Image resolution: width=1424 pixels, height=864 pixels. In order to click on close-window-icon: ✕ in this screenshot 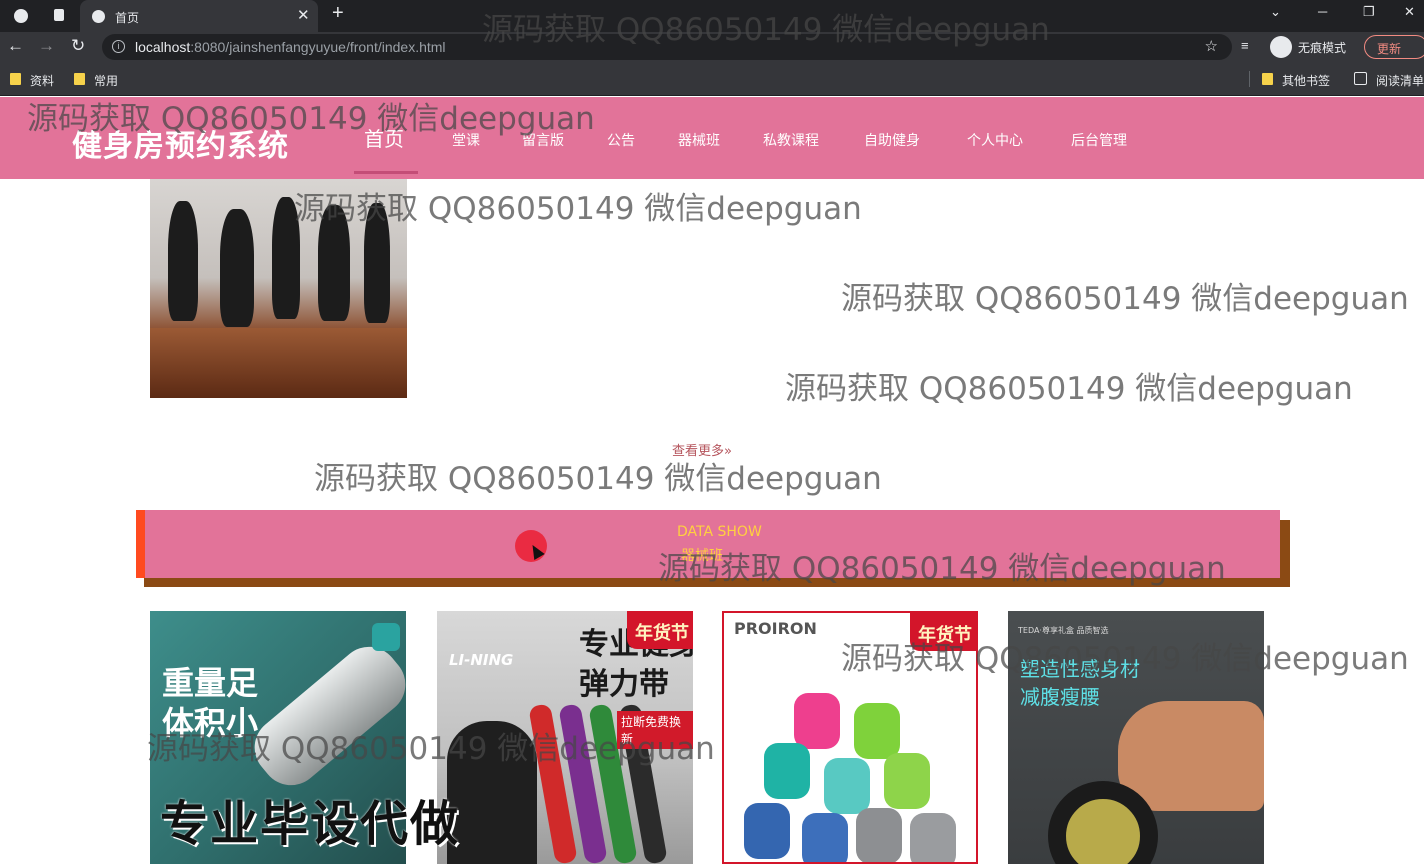, I will do `click(1409, 12)`.